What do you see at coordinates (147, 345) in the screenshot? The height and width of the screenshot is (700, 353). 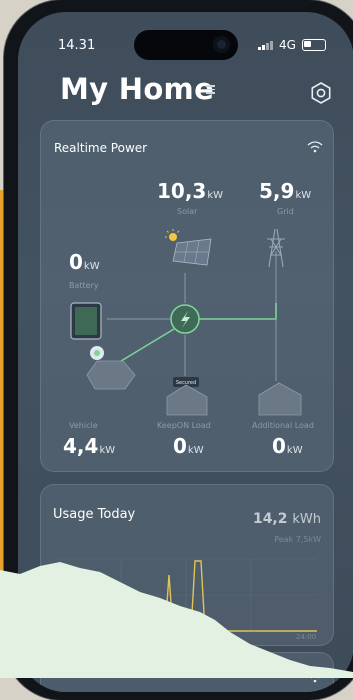 I see `vehicle-flow-line` at bounding box center [147, 345].